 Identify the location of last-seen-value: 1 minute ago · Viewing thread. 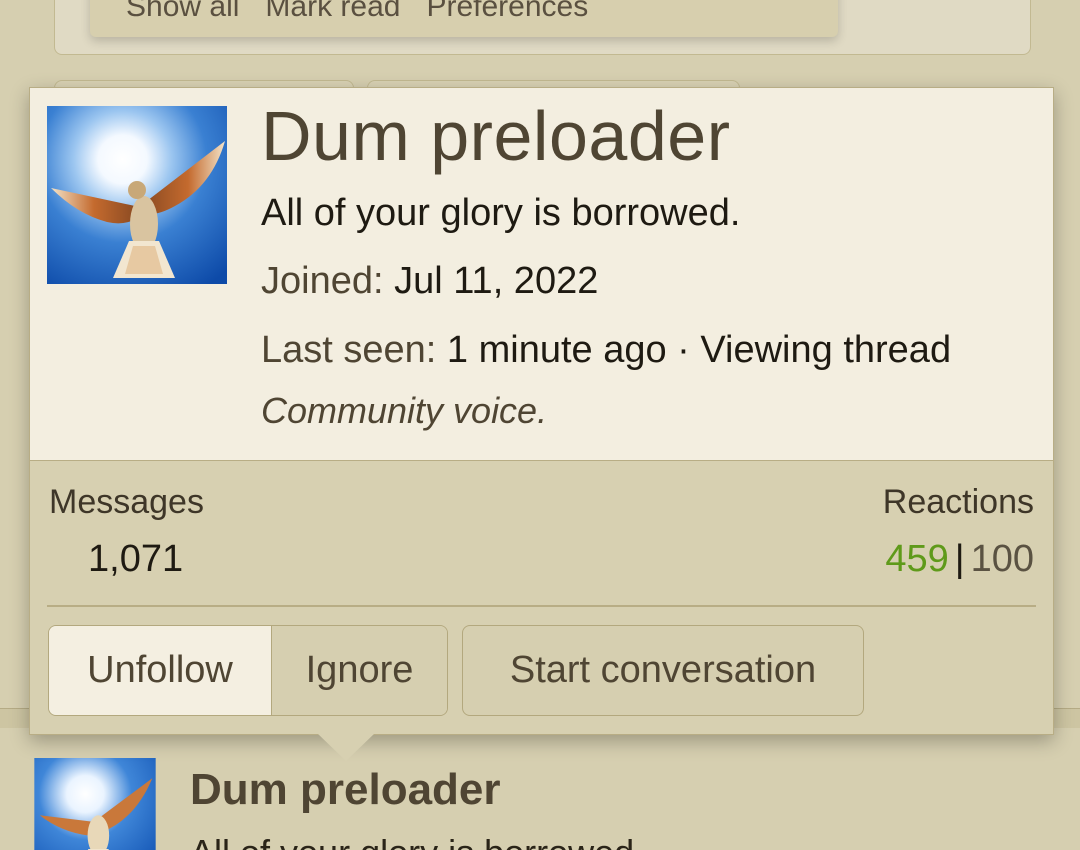
(699, 350).